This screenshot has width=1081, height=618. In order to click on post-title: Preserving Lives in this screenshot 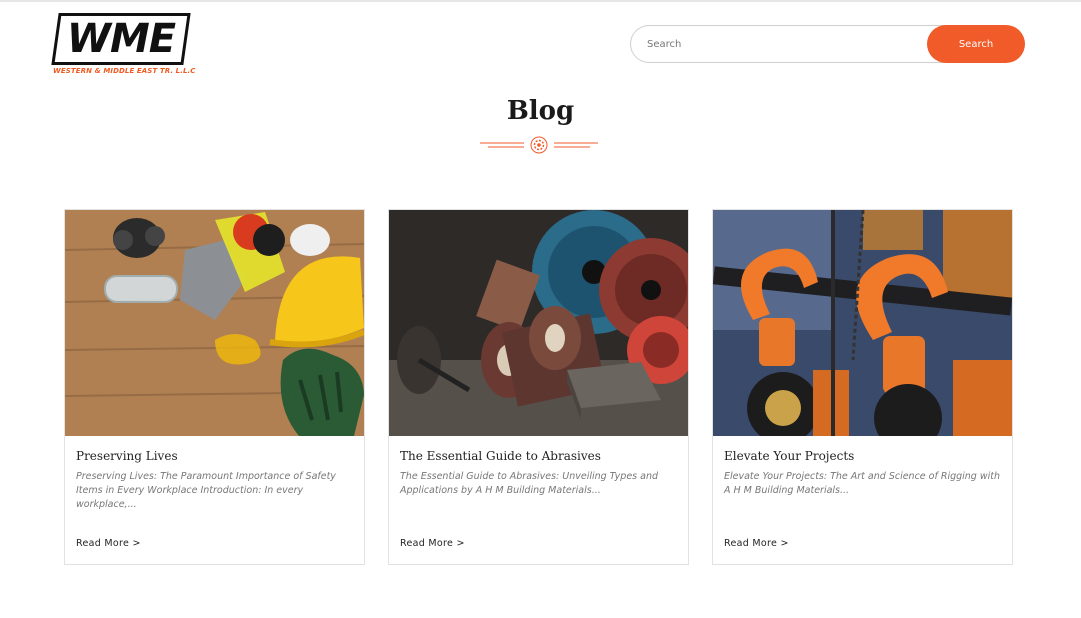, I will do `click(216, 456)`.